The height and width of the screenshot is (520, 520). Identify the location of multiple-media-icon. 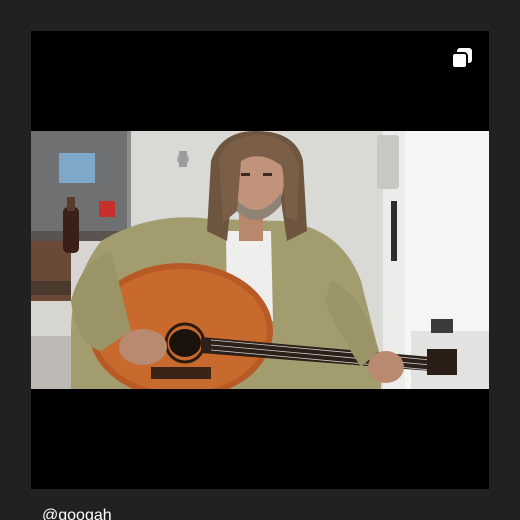
(462, 58).